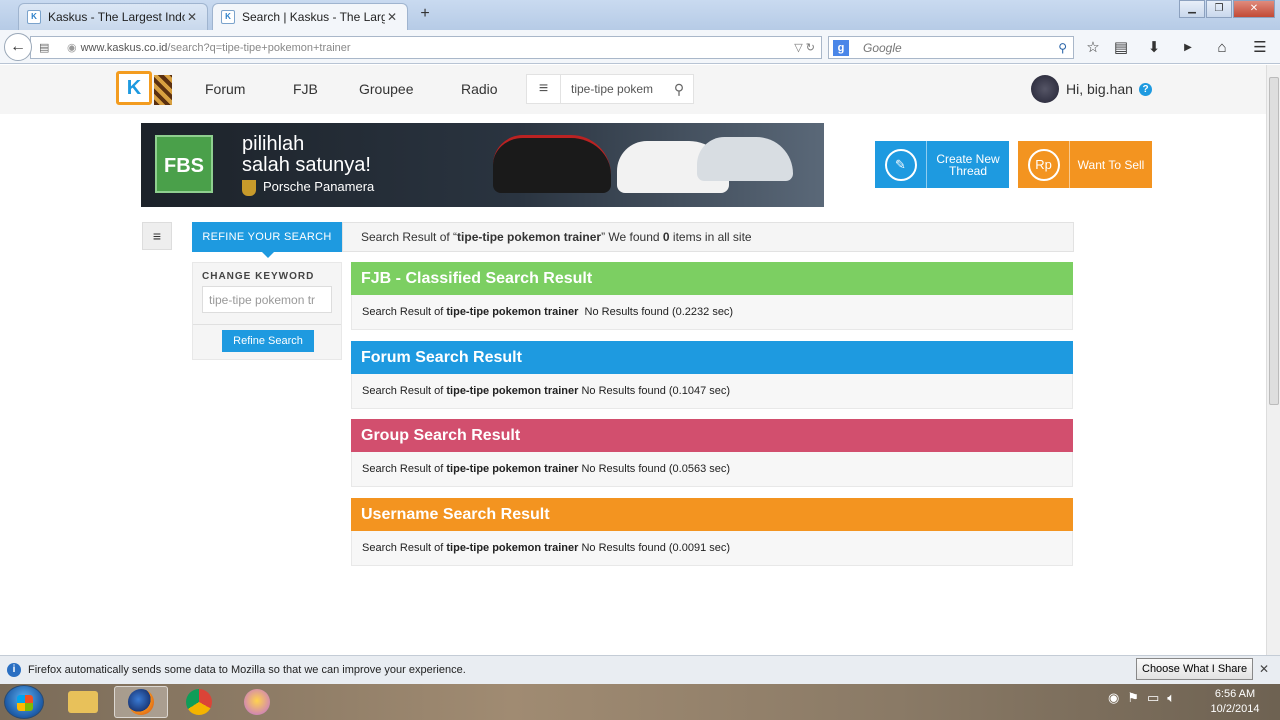 The image size is (1280, 720). Describe the element at coordinates (267, 324) in the screenshot. I see `divider` at that location.